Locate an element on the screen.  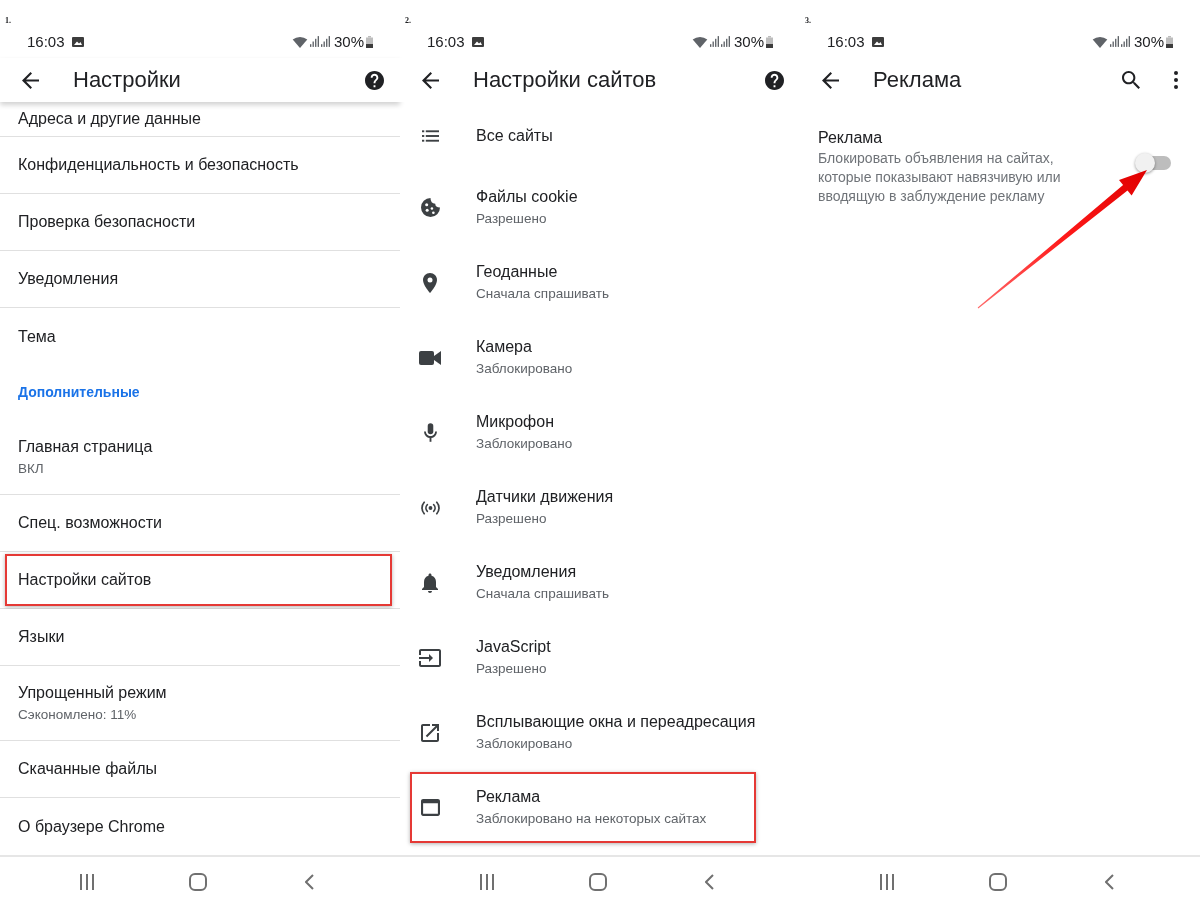
step-number: 3. is located at coordinates (808, 20).